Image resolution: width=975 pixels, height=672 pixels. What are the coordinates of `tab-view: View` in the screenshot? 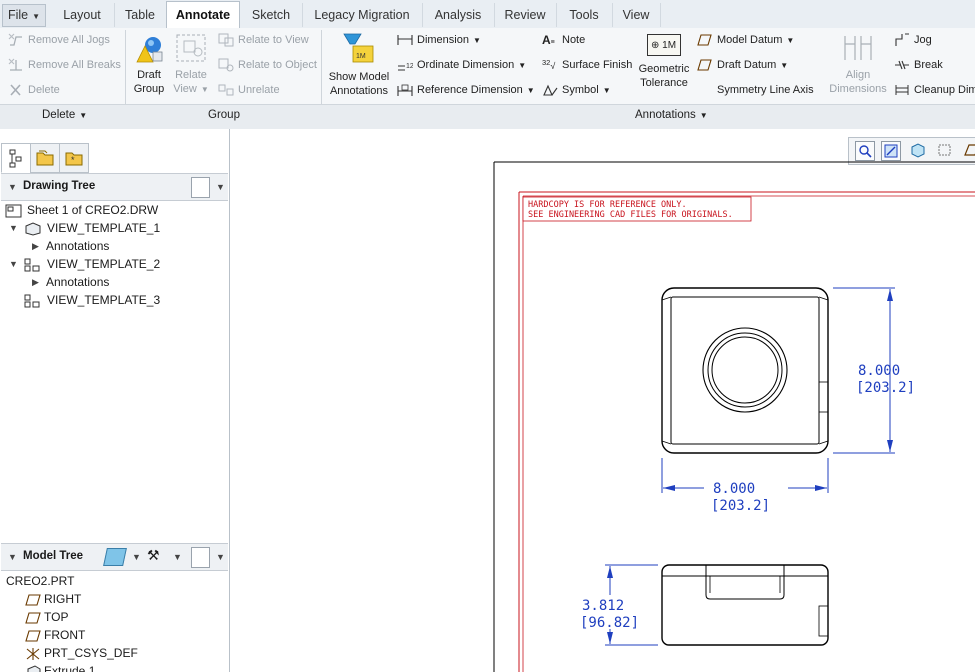 It's located at (636, 15).